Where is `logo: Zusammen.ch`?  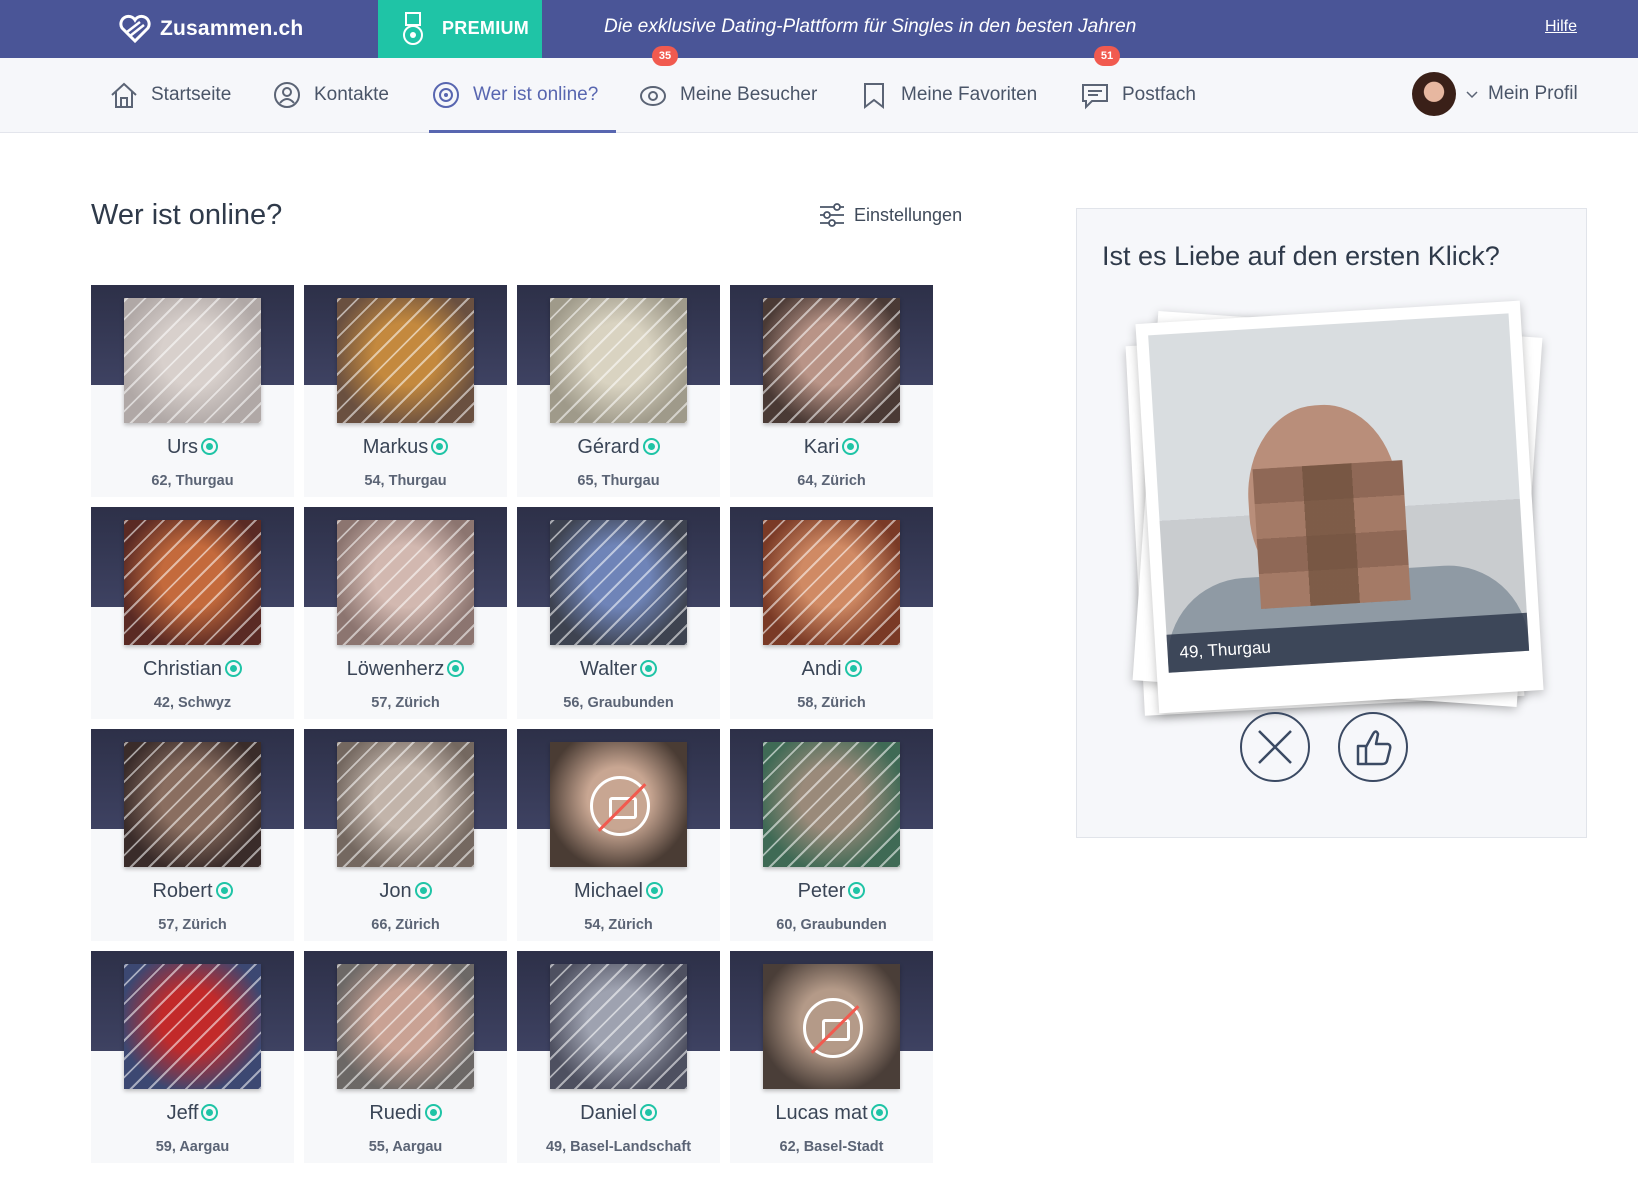 logo: Zusammen.ch is located at coordinates (210, 29).